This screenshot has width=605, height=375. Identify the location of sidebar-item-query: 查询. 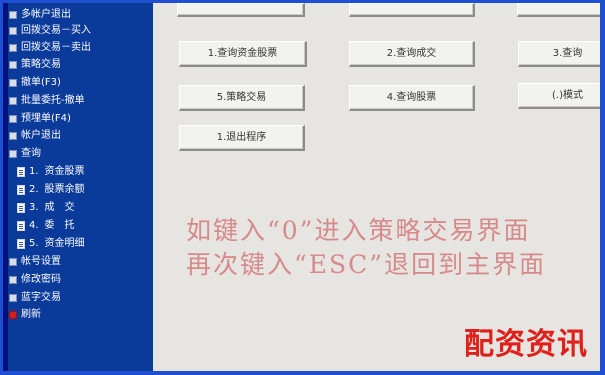
(25, 154).